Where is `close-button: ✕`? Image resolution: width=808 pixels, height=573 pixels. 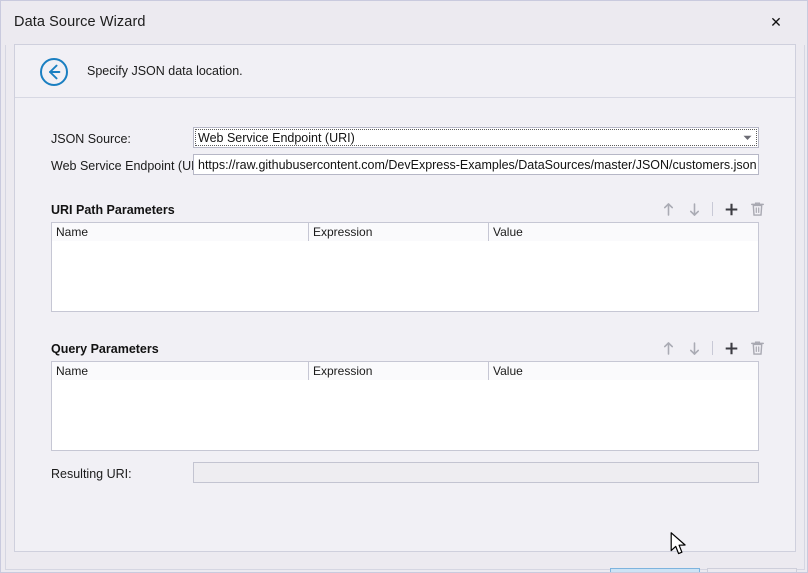
close-button: ✕ is located at coordinates (776, 23).